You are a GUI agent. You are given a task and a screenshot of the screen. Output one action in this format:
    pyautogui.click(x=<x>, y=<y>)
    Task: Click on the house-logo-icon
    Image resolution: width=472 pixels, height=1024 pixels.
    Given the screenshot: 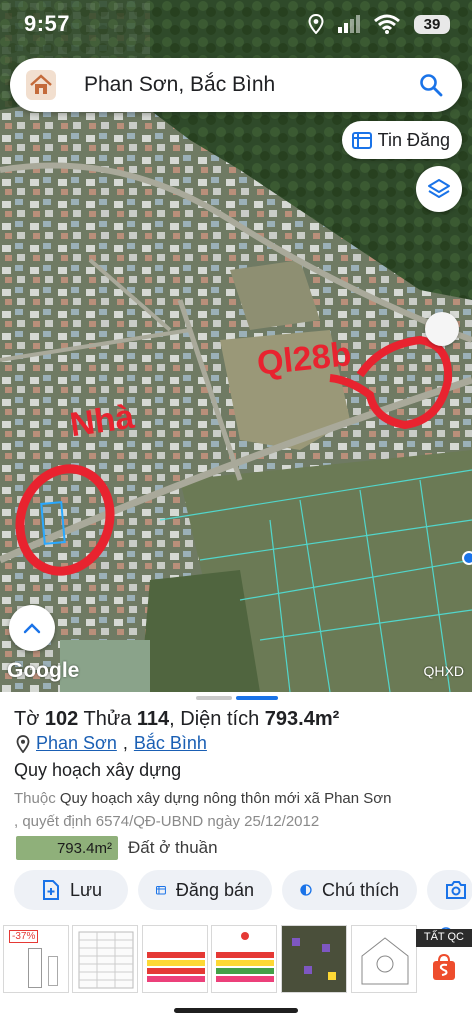 What is the action you would take?
    pyautogui.click(x=41, y=84)
    